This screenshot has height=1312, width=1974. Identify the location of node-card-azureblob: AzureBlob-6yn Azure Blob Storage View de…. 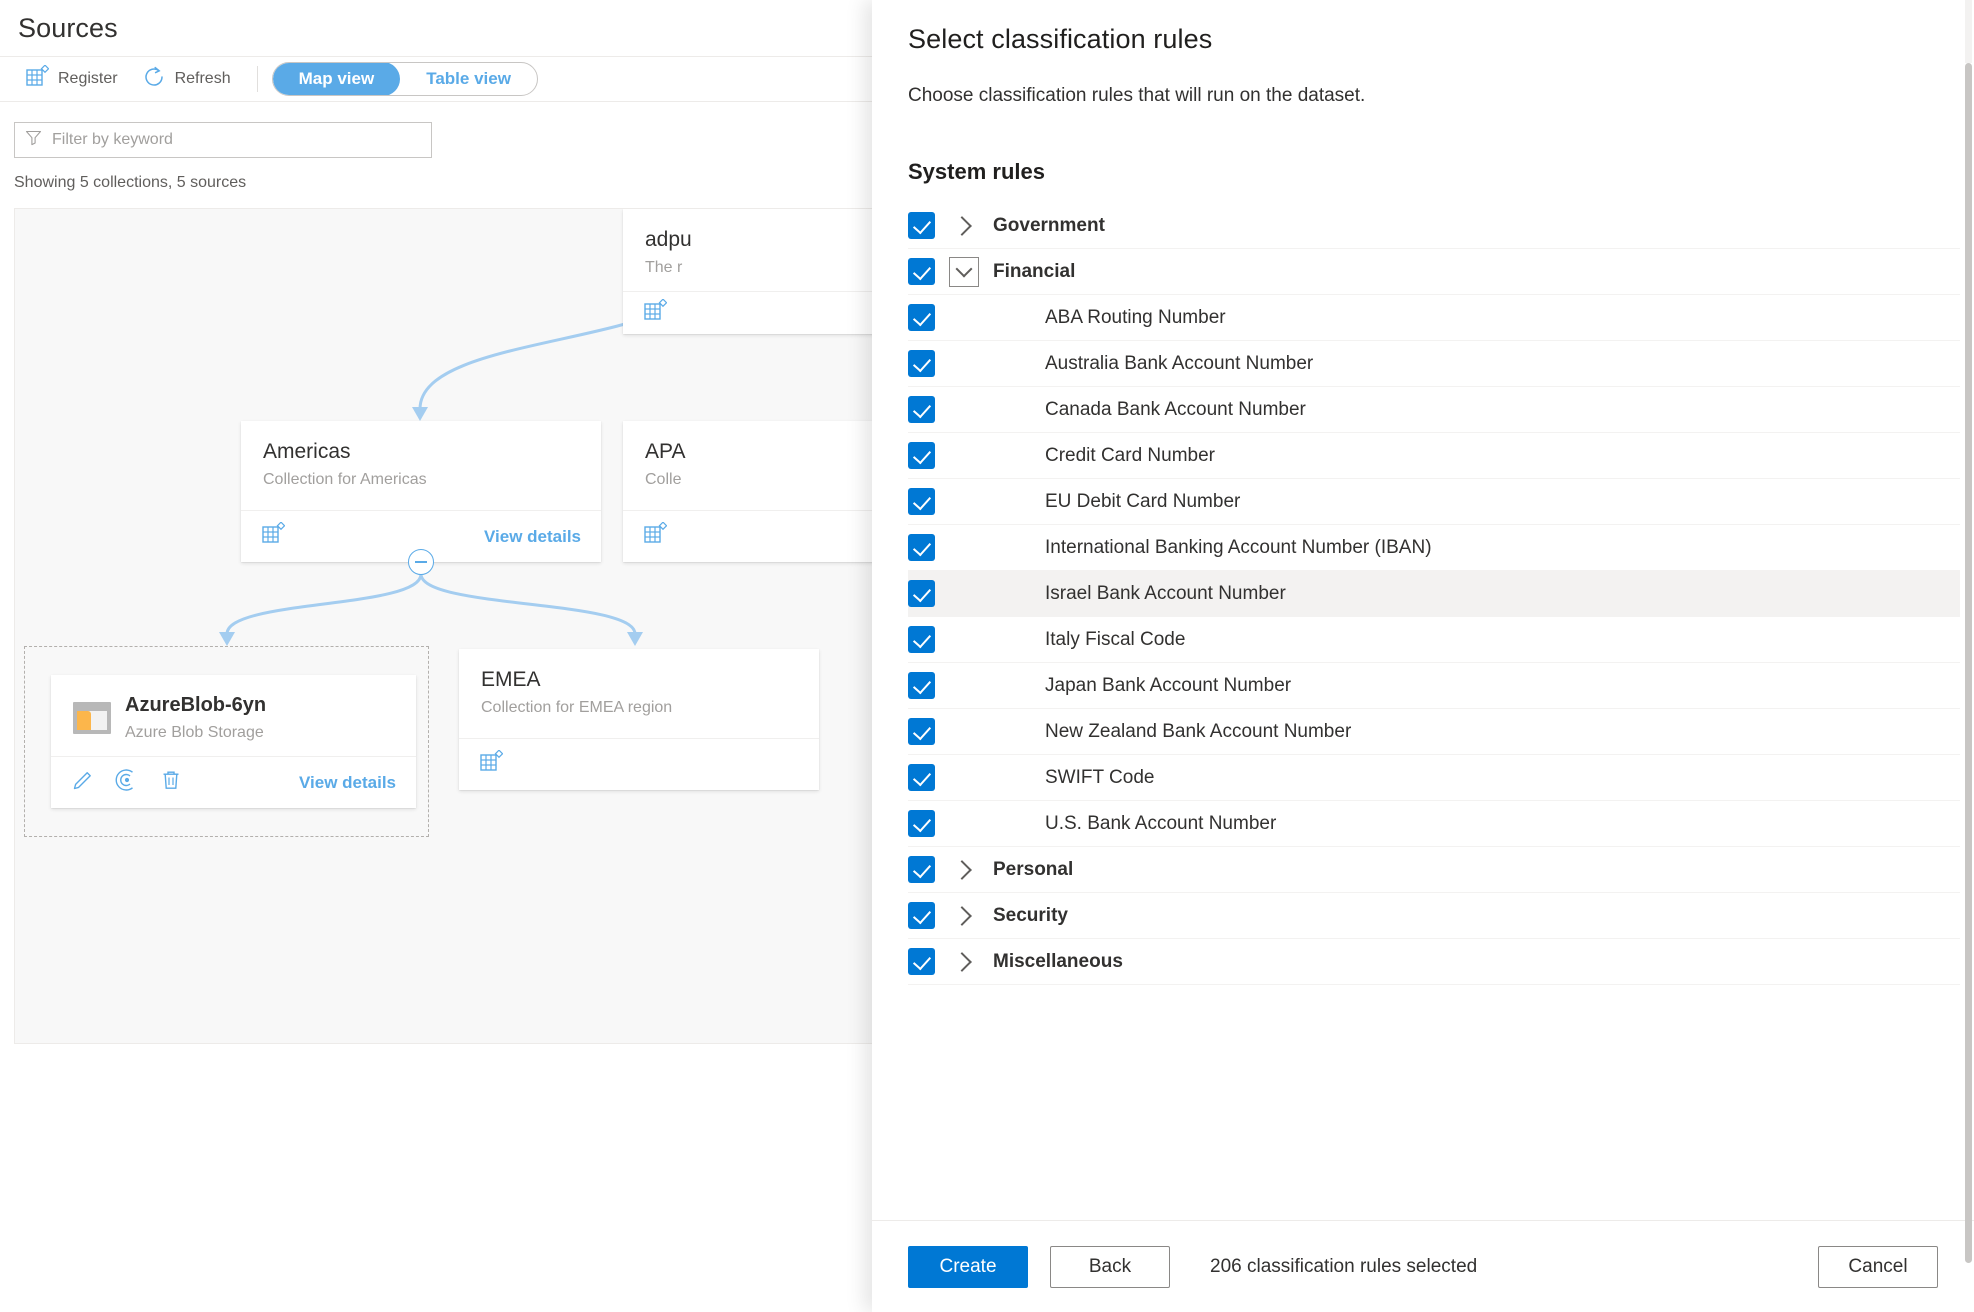
(233, 741).